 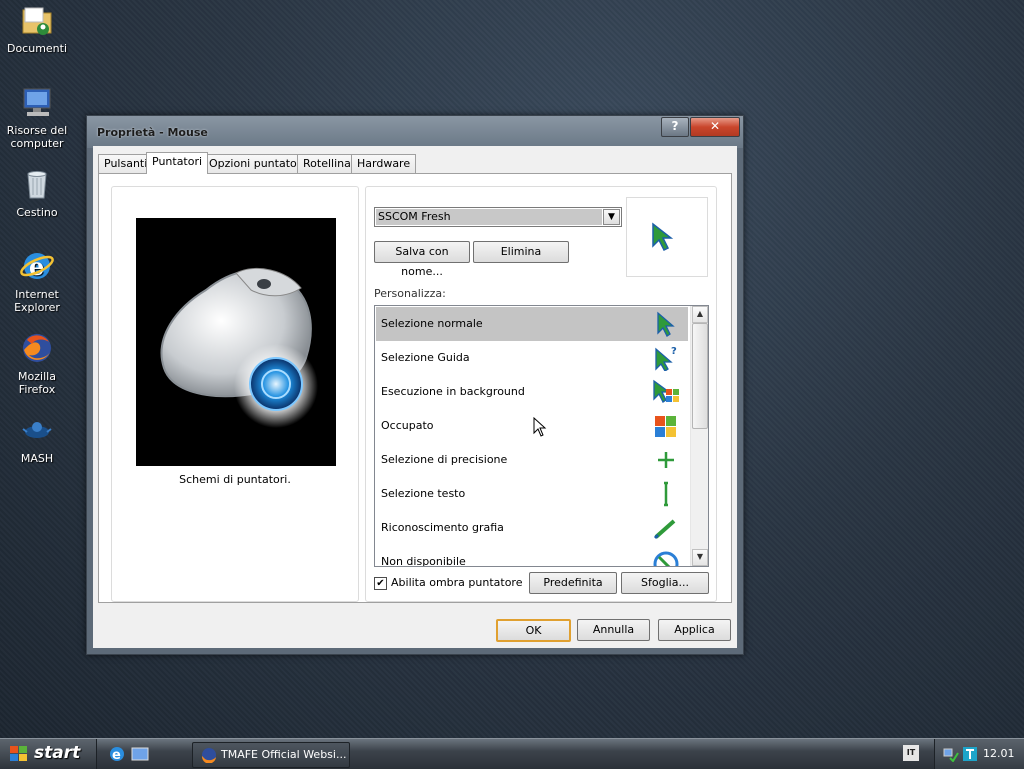 What do you see at coordinates (380, 583) in the screenshot?
I see `shadow-checkbox: ✔` at bounding box center [380, 583].